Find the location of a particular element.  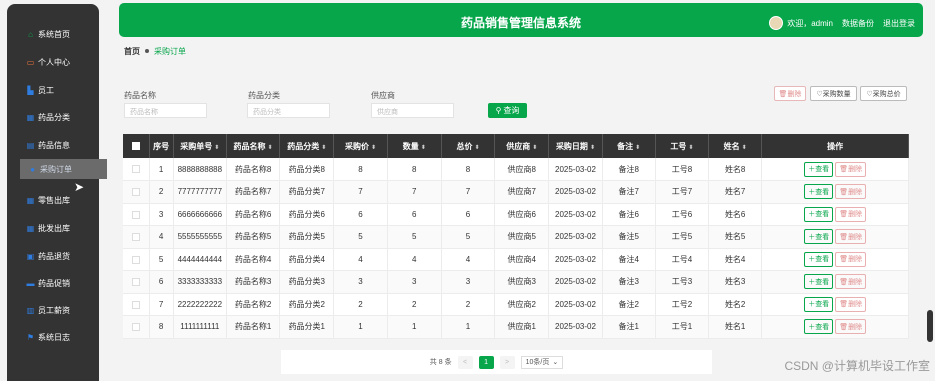

drug-category-input: 药品分类 is located at coordinates (288, 110).